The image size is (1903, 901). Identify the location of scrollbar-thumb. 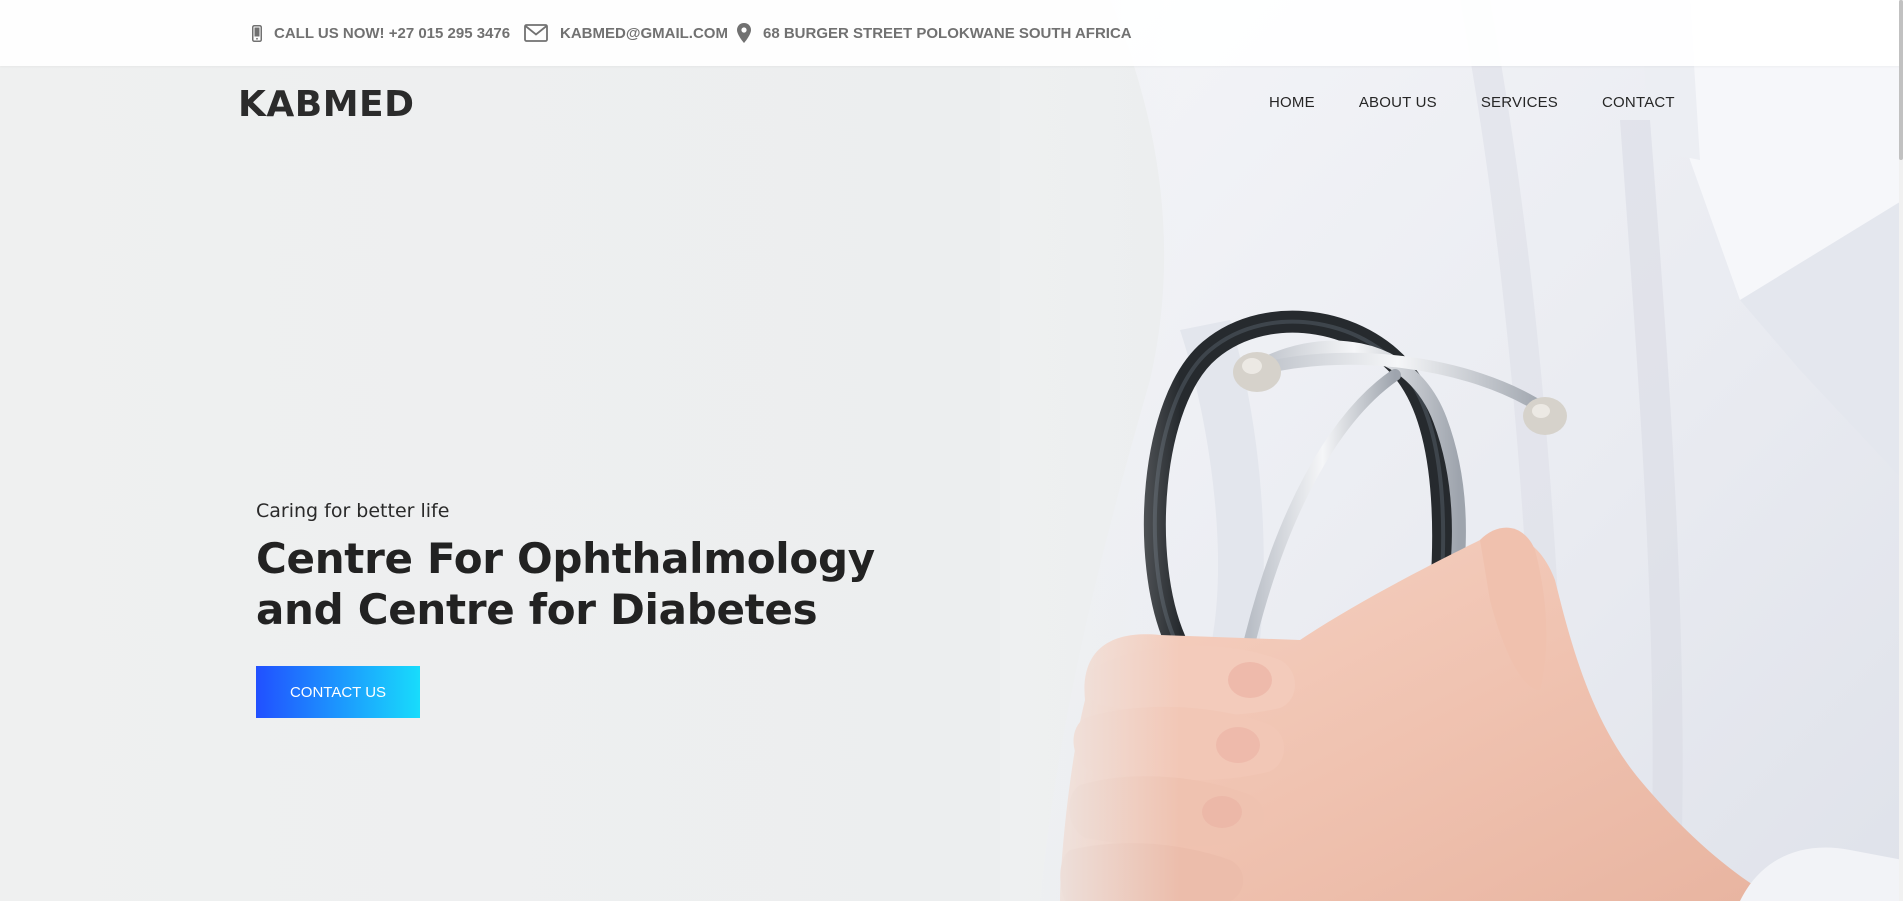
(1901, 80).